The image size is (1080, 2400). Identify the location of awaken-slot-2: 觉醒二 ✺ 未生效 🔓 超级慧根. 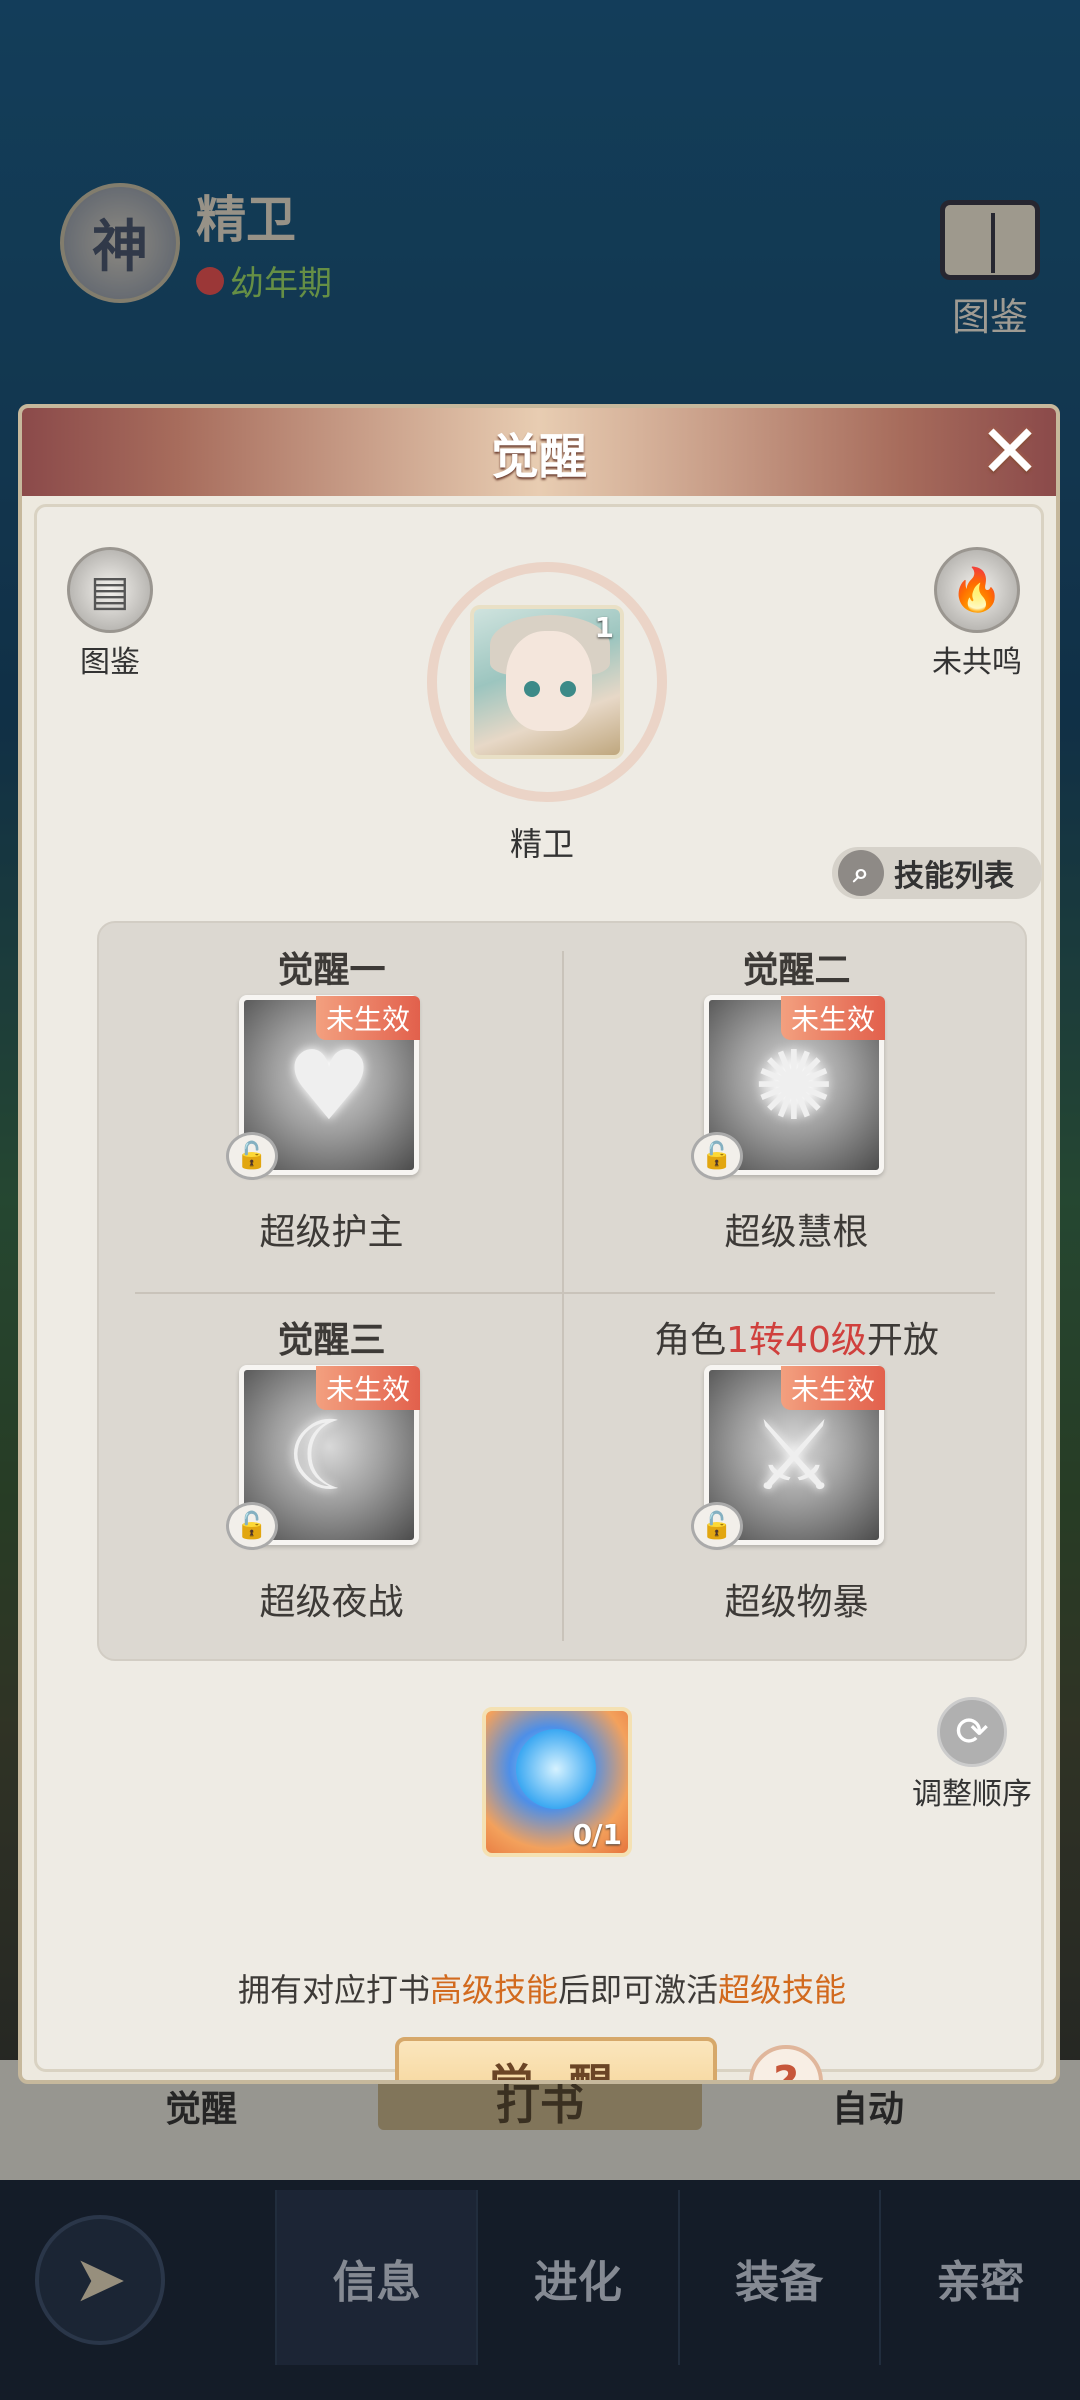
(796, 1108).